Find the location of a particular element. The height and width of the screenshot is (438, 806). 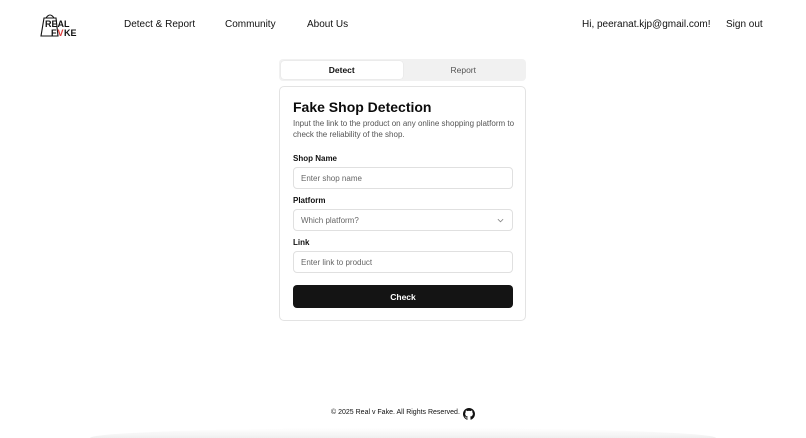

link-label: Link is located at coordinates (301, 242).